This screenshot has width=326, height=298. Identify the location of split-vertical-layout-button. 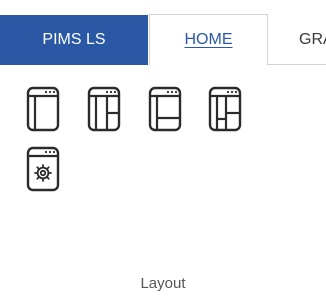
(104, 109).